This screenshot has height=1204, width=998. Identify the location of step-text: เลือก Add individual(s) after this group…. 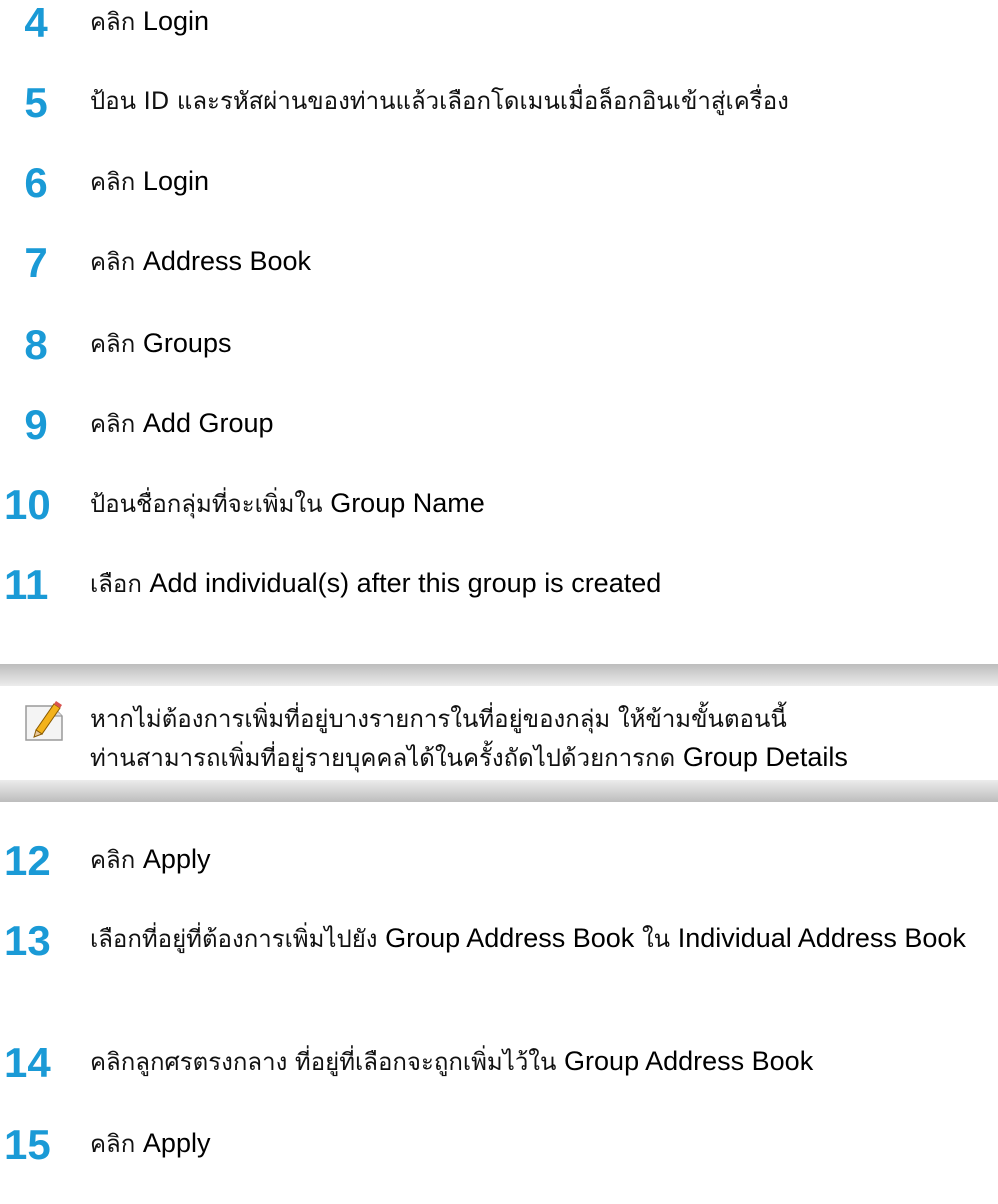
(375, 583).